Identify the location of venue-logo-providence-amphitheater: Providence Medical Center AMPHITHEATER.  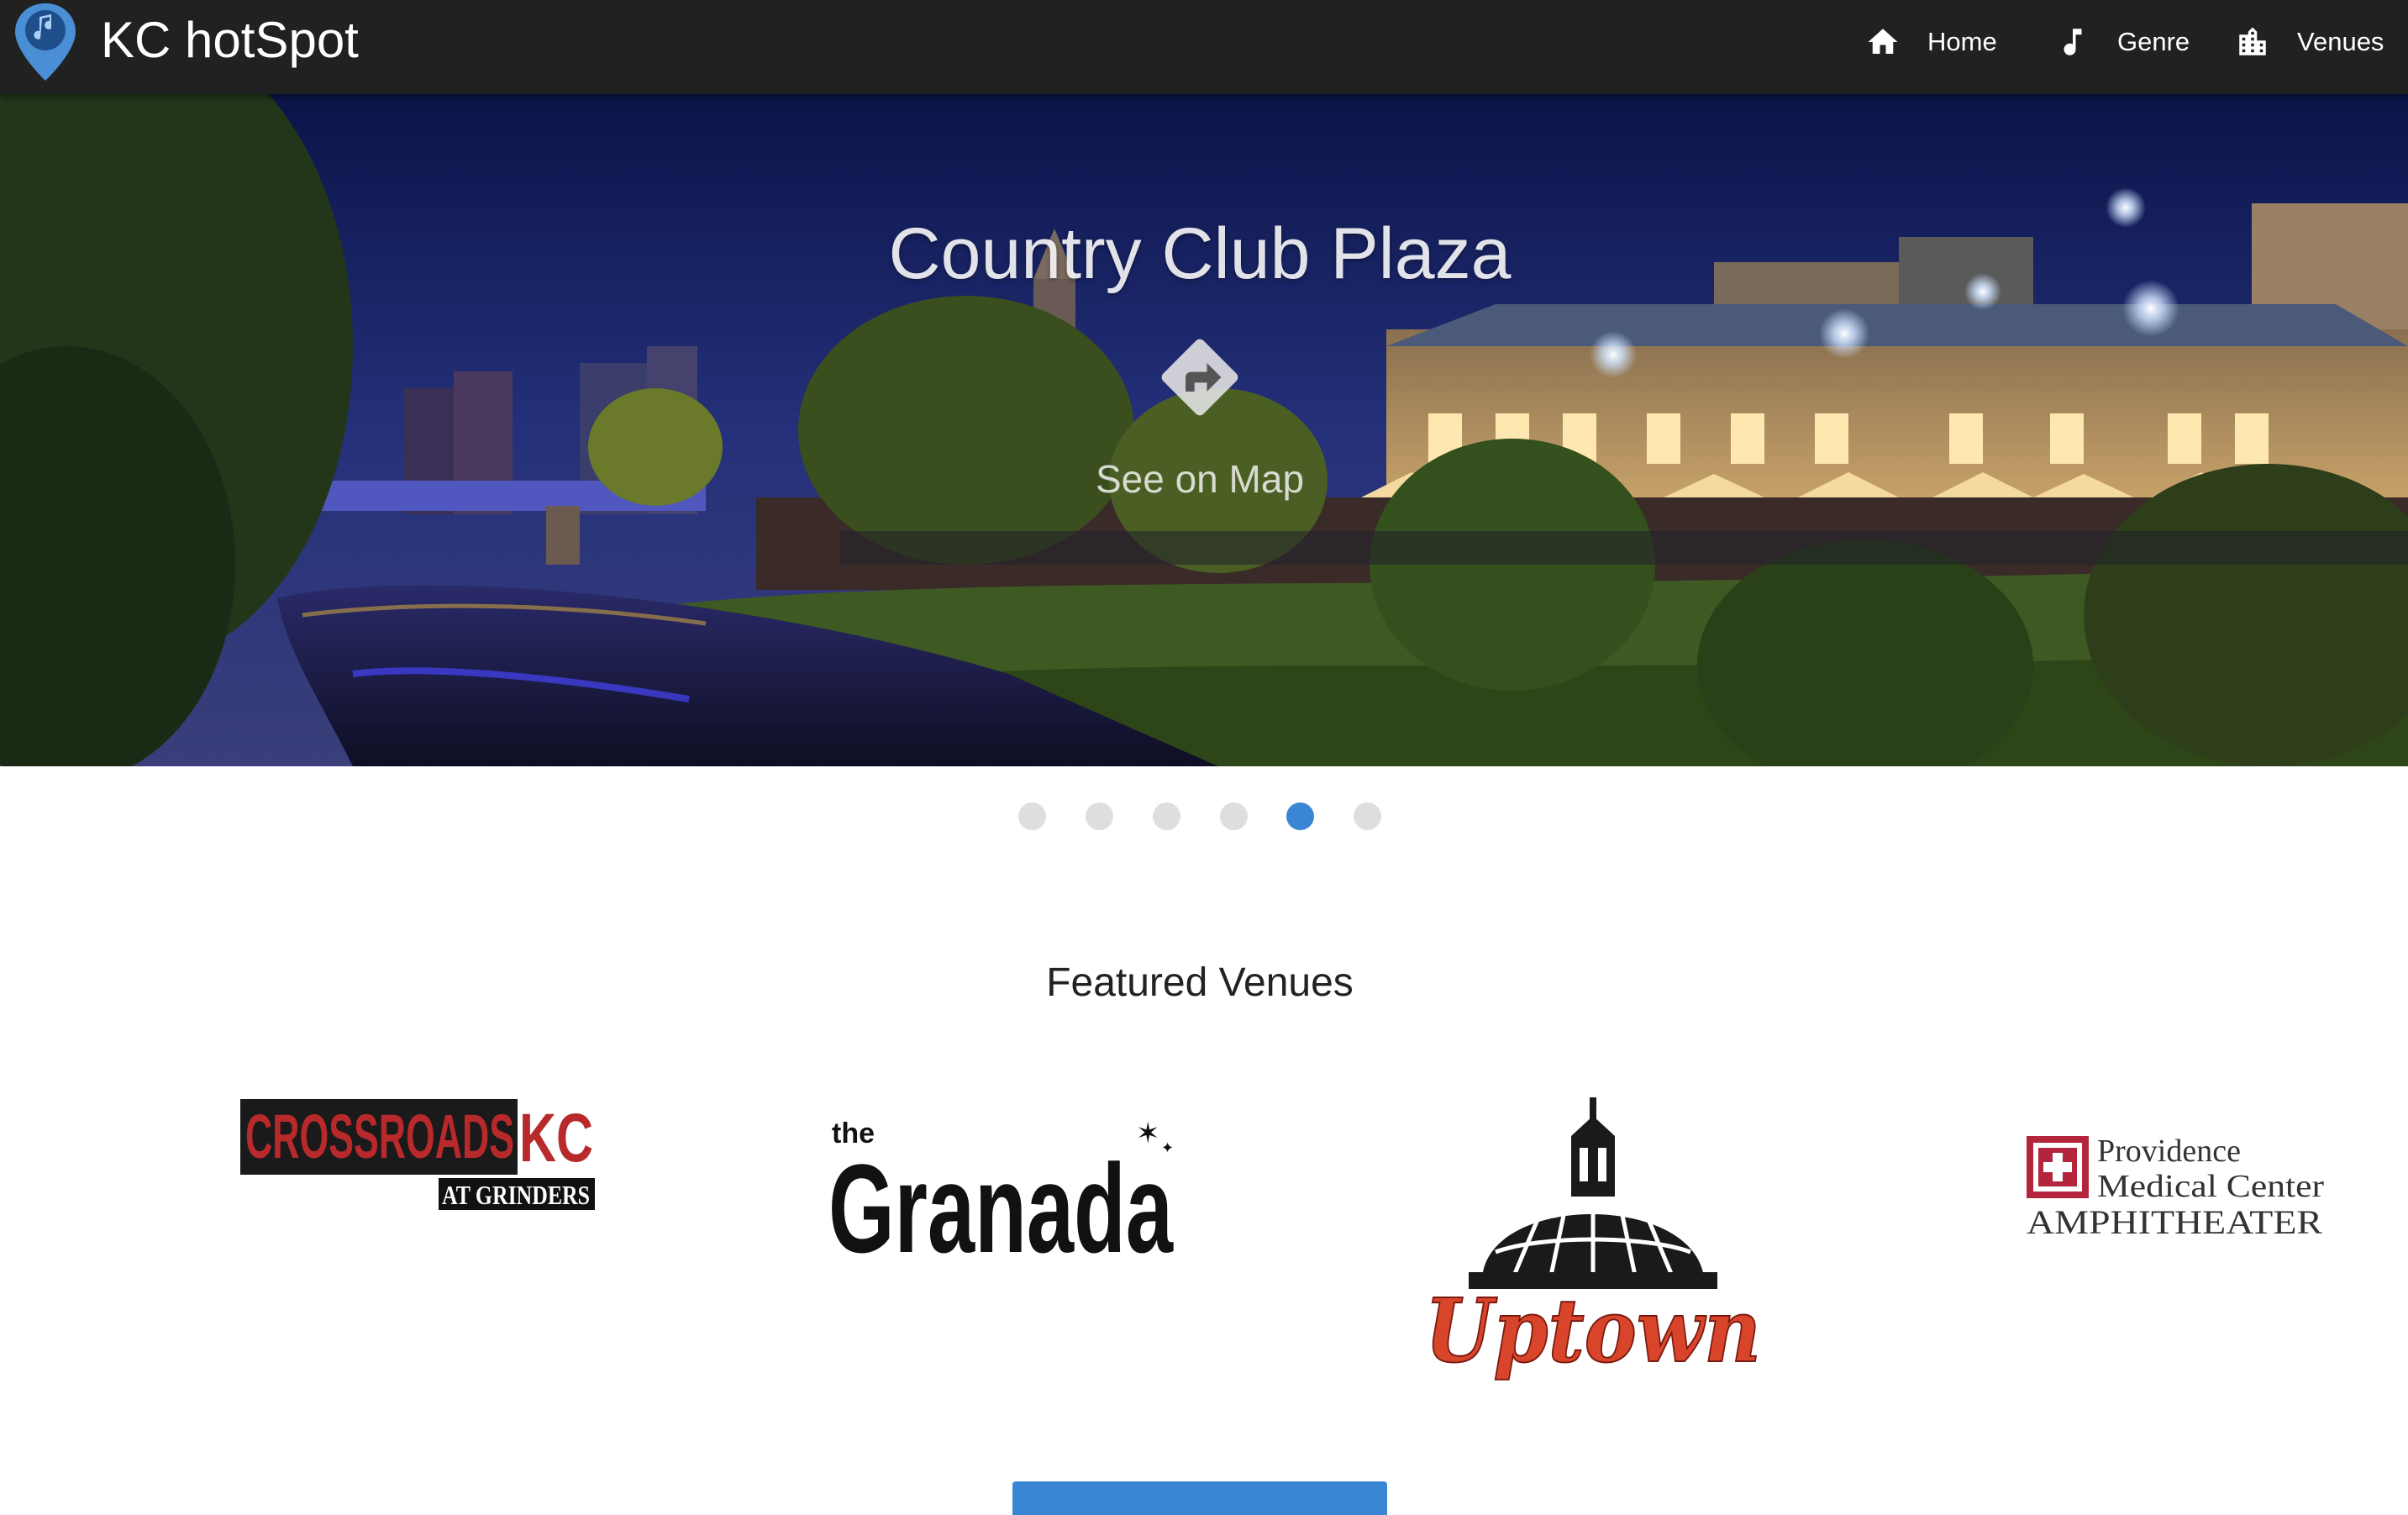
(2176, 1185).